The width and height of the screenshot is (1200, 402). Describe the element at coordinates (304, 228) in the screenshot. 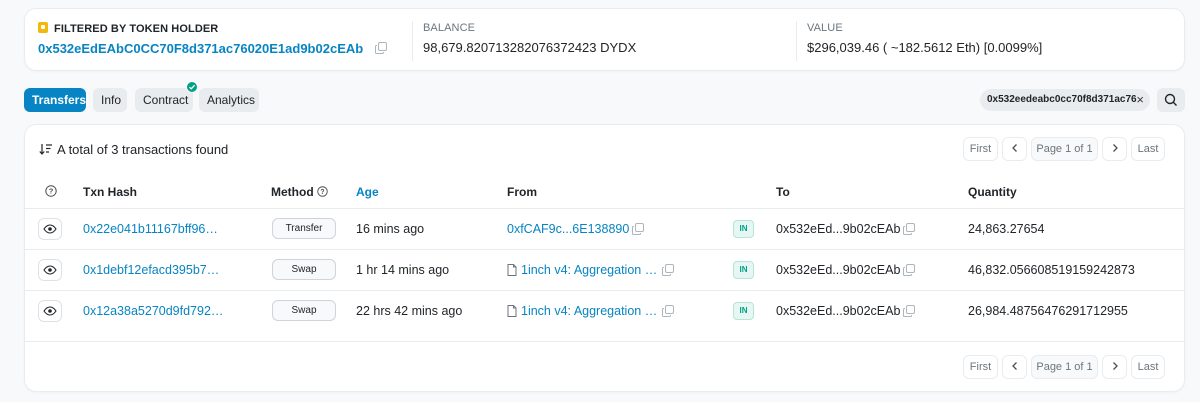

I see `method-badge: Transfer` at that location.